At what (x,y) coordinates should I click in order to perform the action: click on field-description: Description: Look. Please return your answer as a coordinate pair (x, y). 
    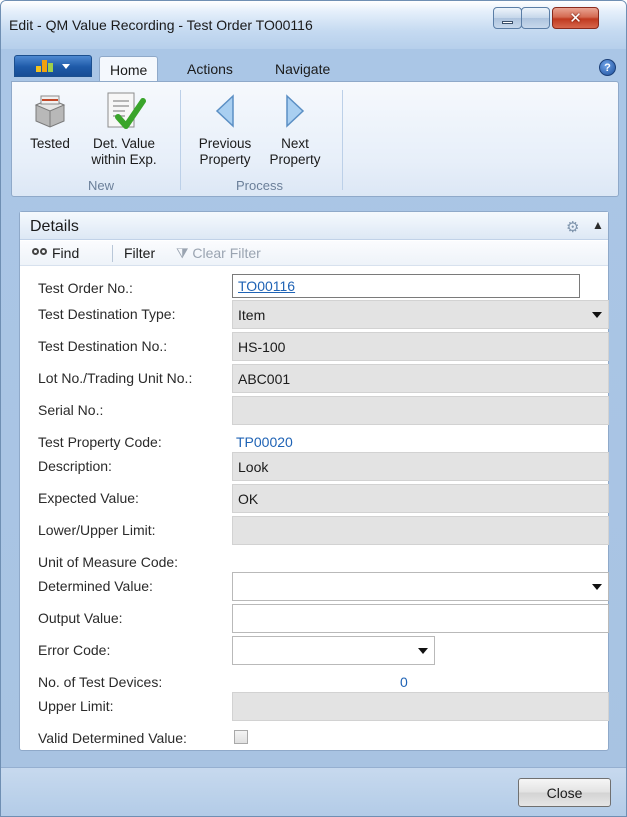
    Looking at the image, I should click on (314, 466).